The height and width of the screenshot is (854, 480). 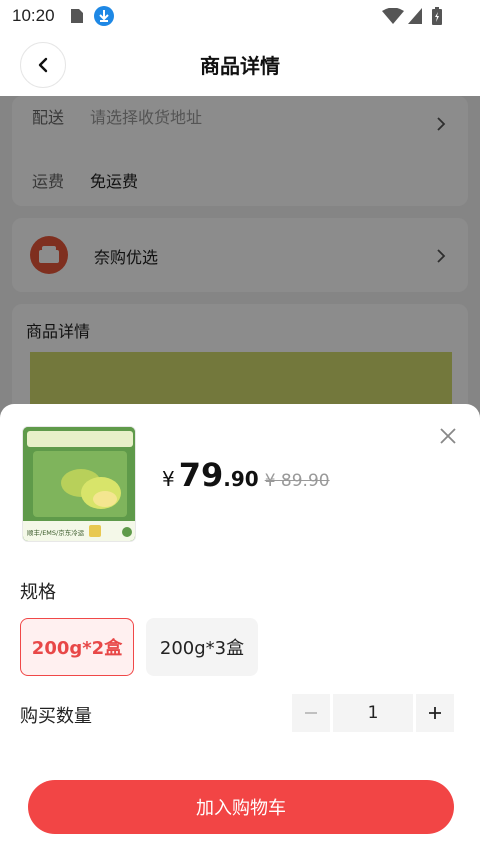 What do you see at coordinates (297, 481) in the screenshot?
I see `original-price: ¥ 89.90` at bounding box center [297, 481].